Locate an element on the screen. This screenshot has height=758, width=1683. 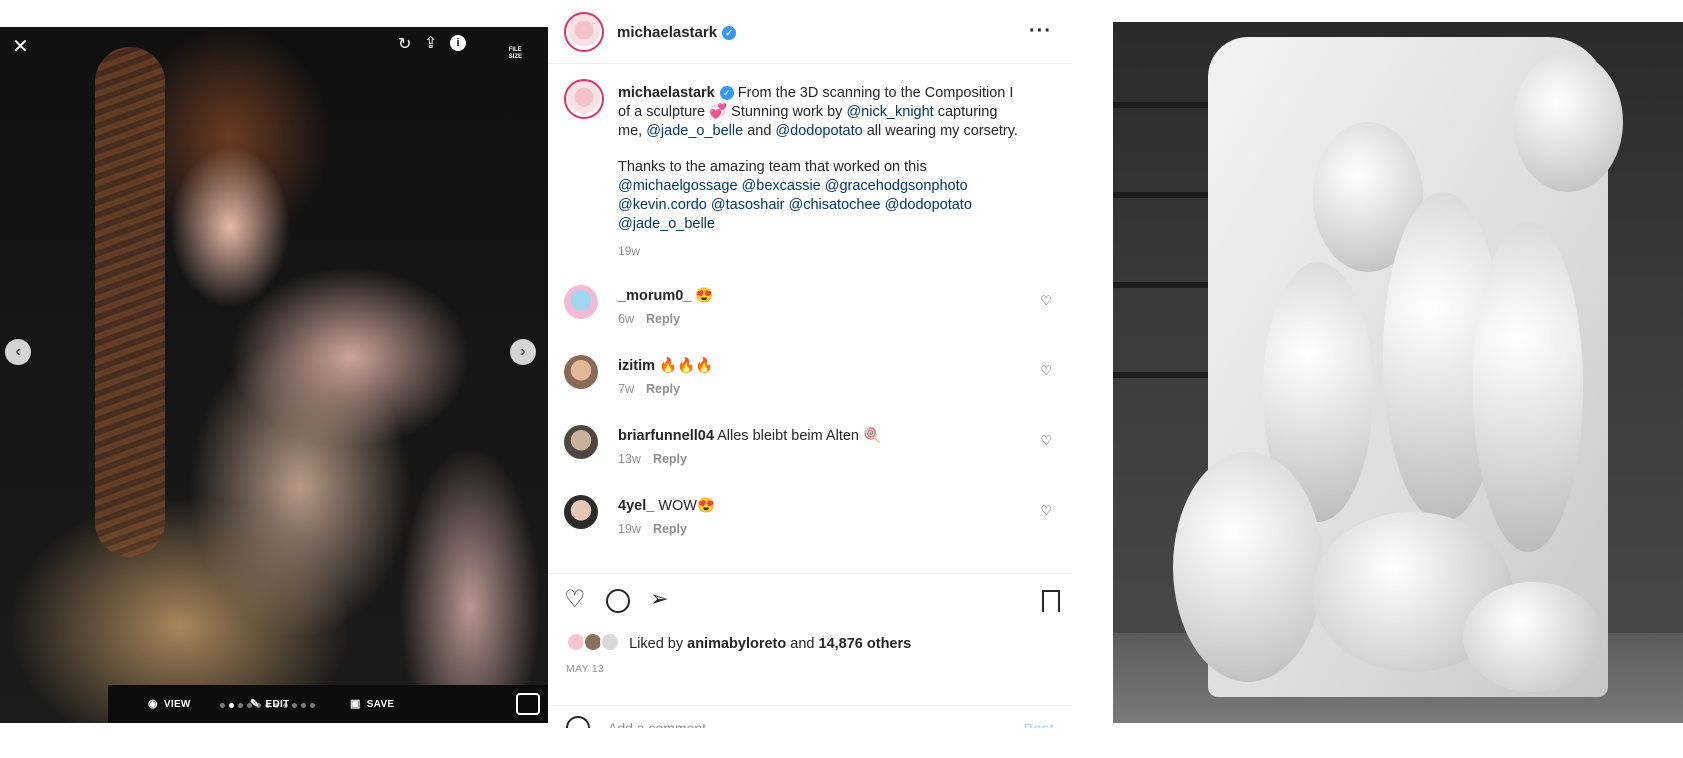
info-icon: i is located at coordinates (458, 43).